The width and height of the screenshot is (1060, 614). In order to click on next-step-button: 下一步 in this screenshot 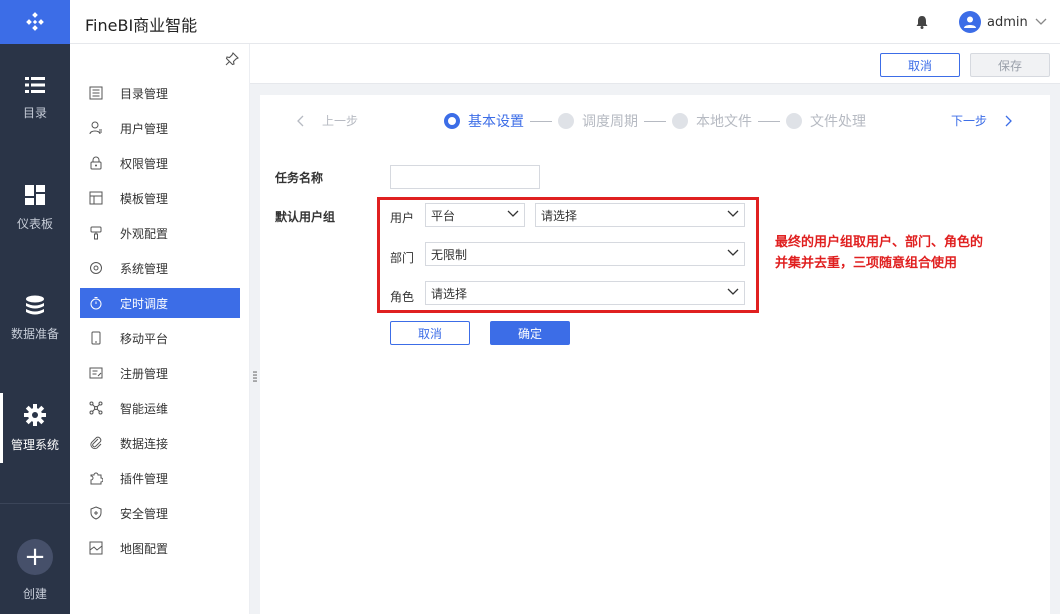, I will do `click(982, 120)`.